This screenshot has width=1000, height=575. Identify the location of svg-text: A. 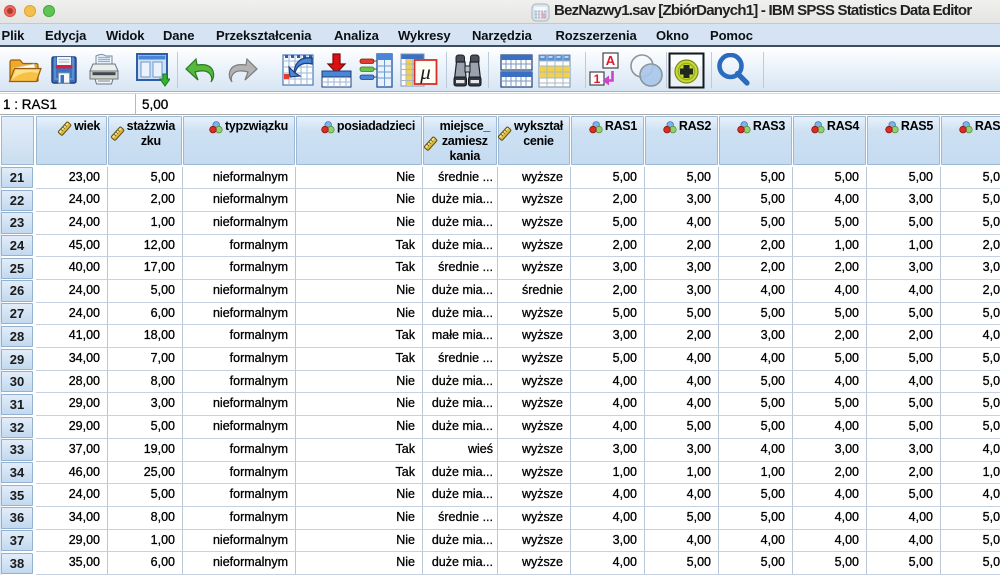
(611, 60).